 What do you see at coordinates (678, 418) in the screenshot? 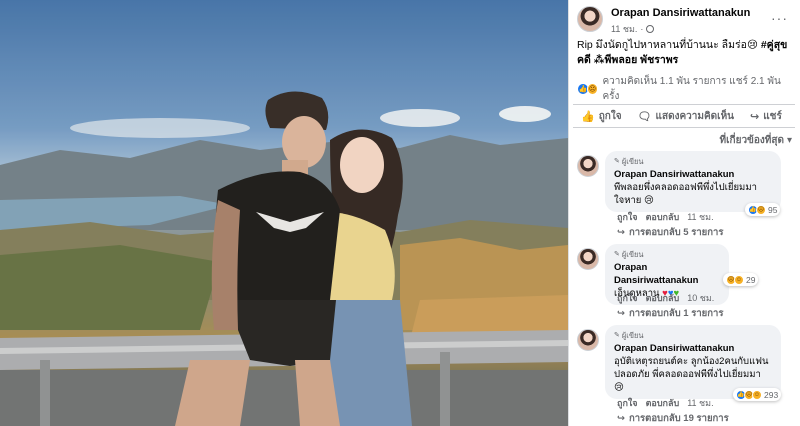
I see `replies-label: การตอบกลับ 19 รายการ` at bounding box center [678, 418].